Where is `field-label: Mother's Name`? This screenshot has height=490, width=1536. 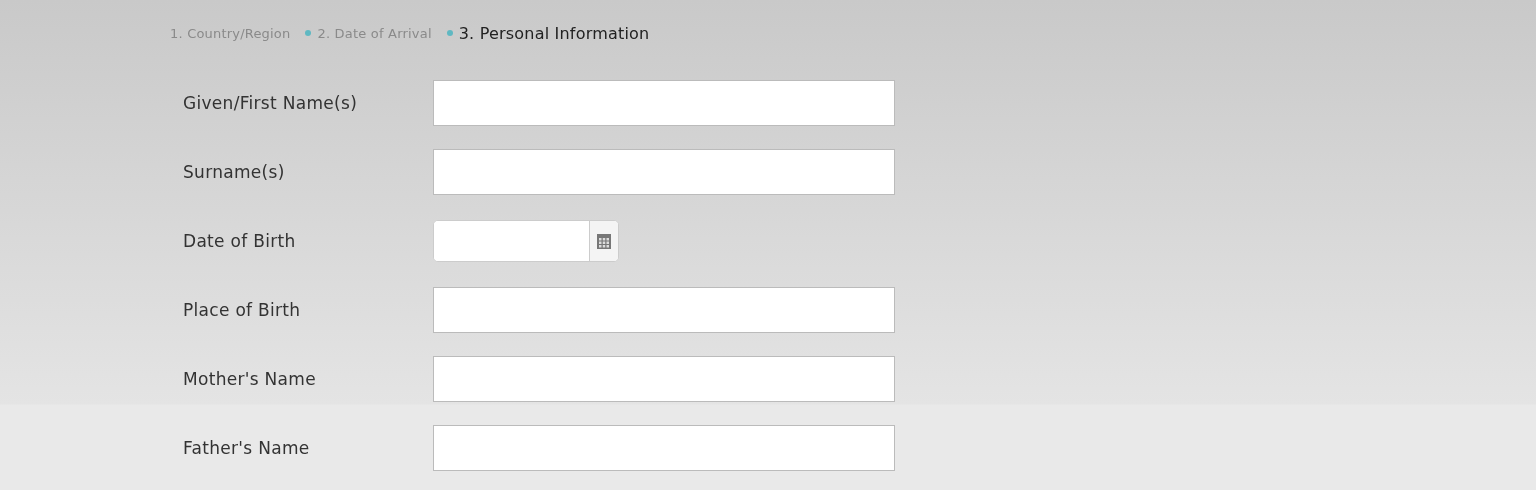 field-label: Mother's Name is located at coordinates (249, 379).